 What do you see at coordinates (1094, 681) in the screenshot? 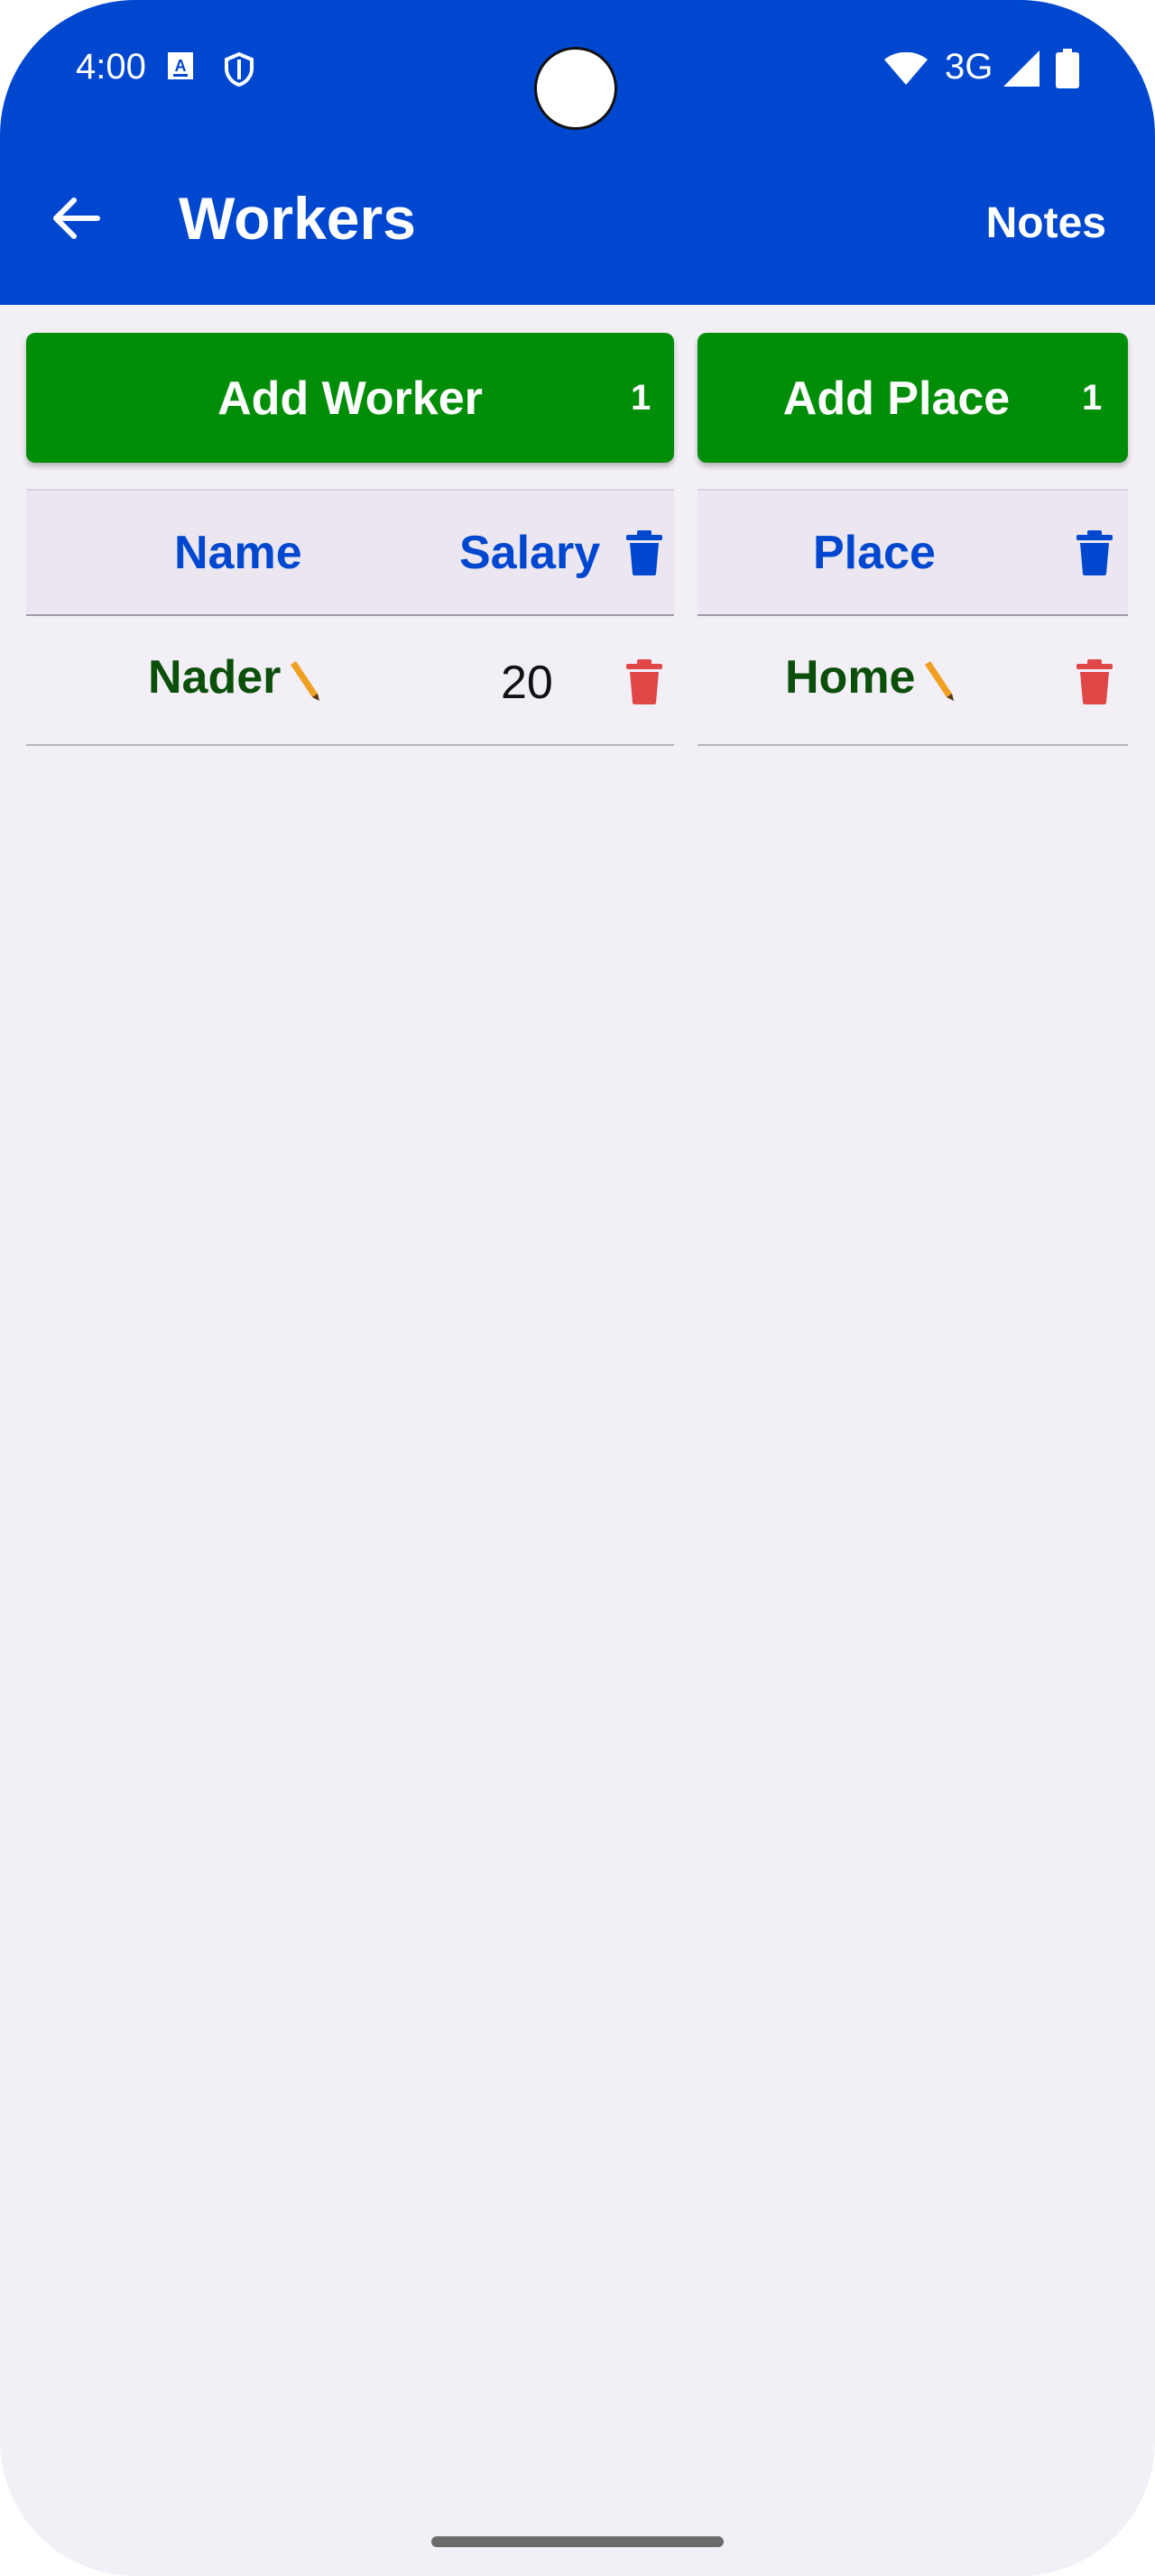
I see `delete-place-icon` at bounding box center [1094, 681].